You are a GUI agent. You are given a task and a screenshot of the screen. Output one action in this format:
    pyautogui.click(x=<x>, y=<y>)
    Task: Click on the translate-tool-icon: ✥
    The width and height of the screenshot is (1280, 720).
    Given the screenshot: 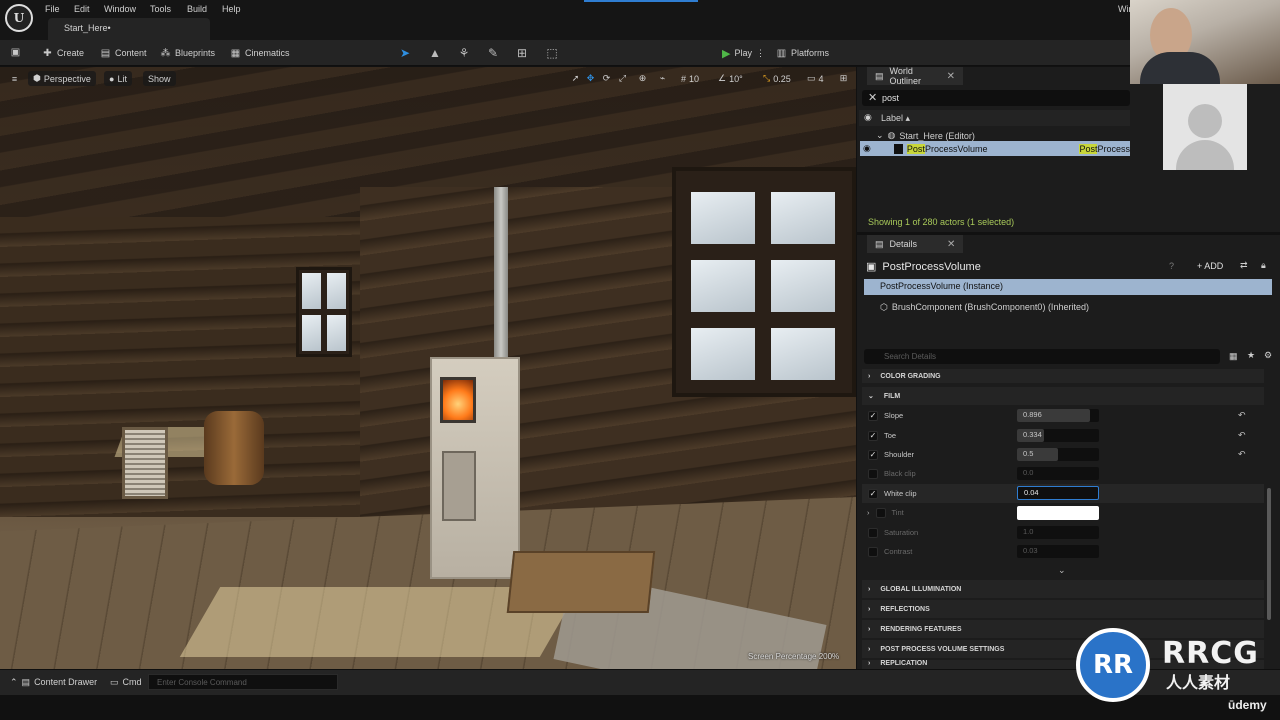 What is the action you would take?
    pyautogui.click(x=590, y=78)
    